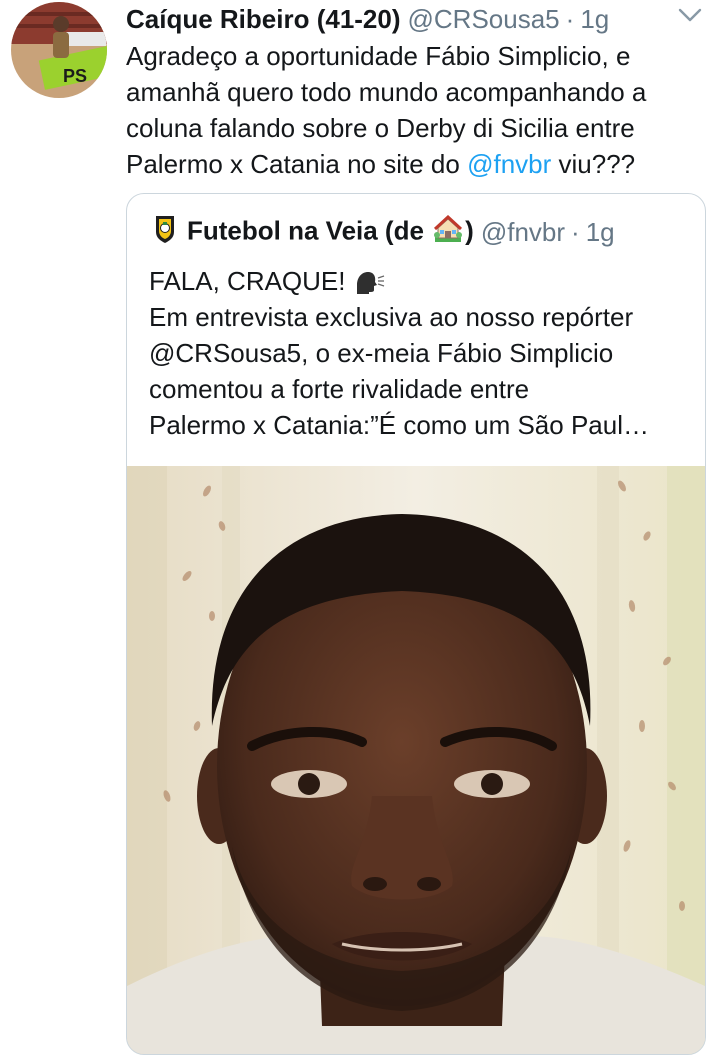  Describe the element at coordinates (305, 229) in the screenshot. I see `quoted-author-name-text: Futebol na Veia (de` at that location.